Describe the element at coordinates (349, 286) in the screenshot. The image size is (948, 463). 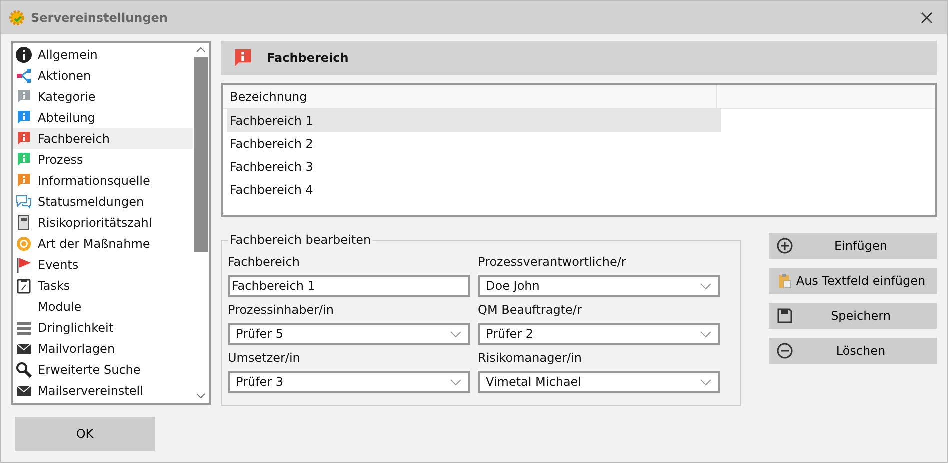
I see `text-field: Fachbereich 1` at that location.